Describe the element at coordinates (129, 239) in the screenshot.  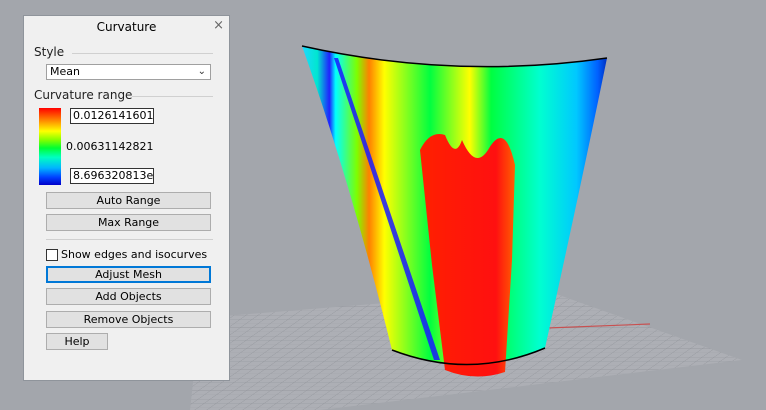
I see `options-divider` at that location.